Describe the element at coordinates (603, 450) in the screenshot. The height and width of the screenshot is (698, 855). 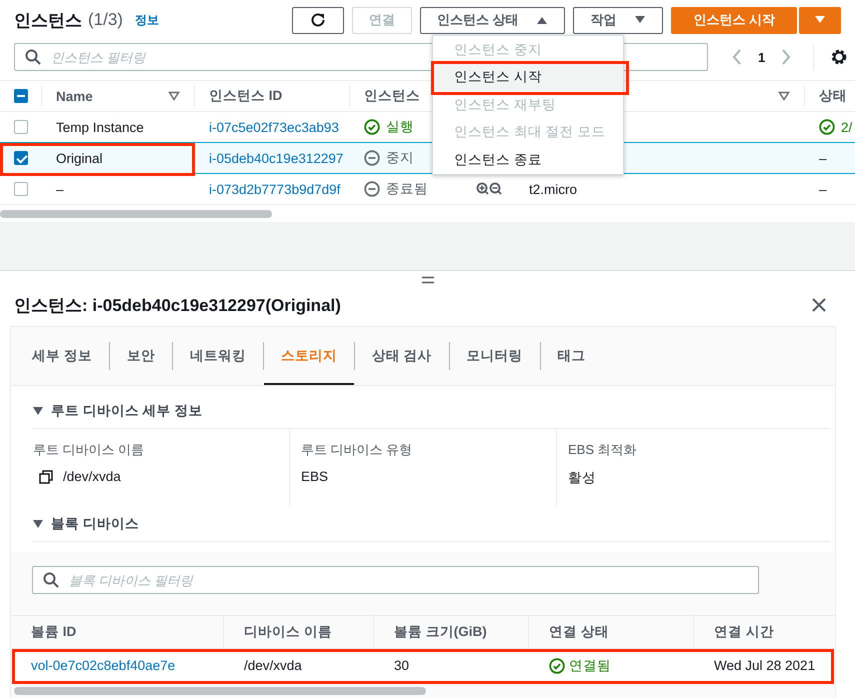
I see `field-label: EBS 최적화` at that location.